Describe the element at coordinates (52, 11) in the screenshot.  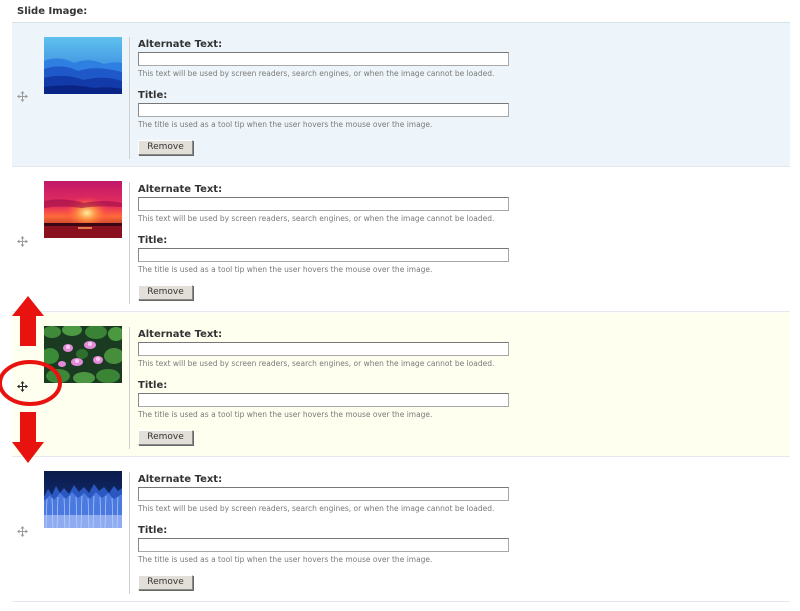
I see `slide-image-label: Slide Image:` at that location.